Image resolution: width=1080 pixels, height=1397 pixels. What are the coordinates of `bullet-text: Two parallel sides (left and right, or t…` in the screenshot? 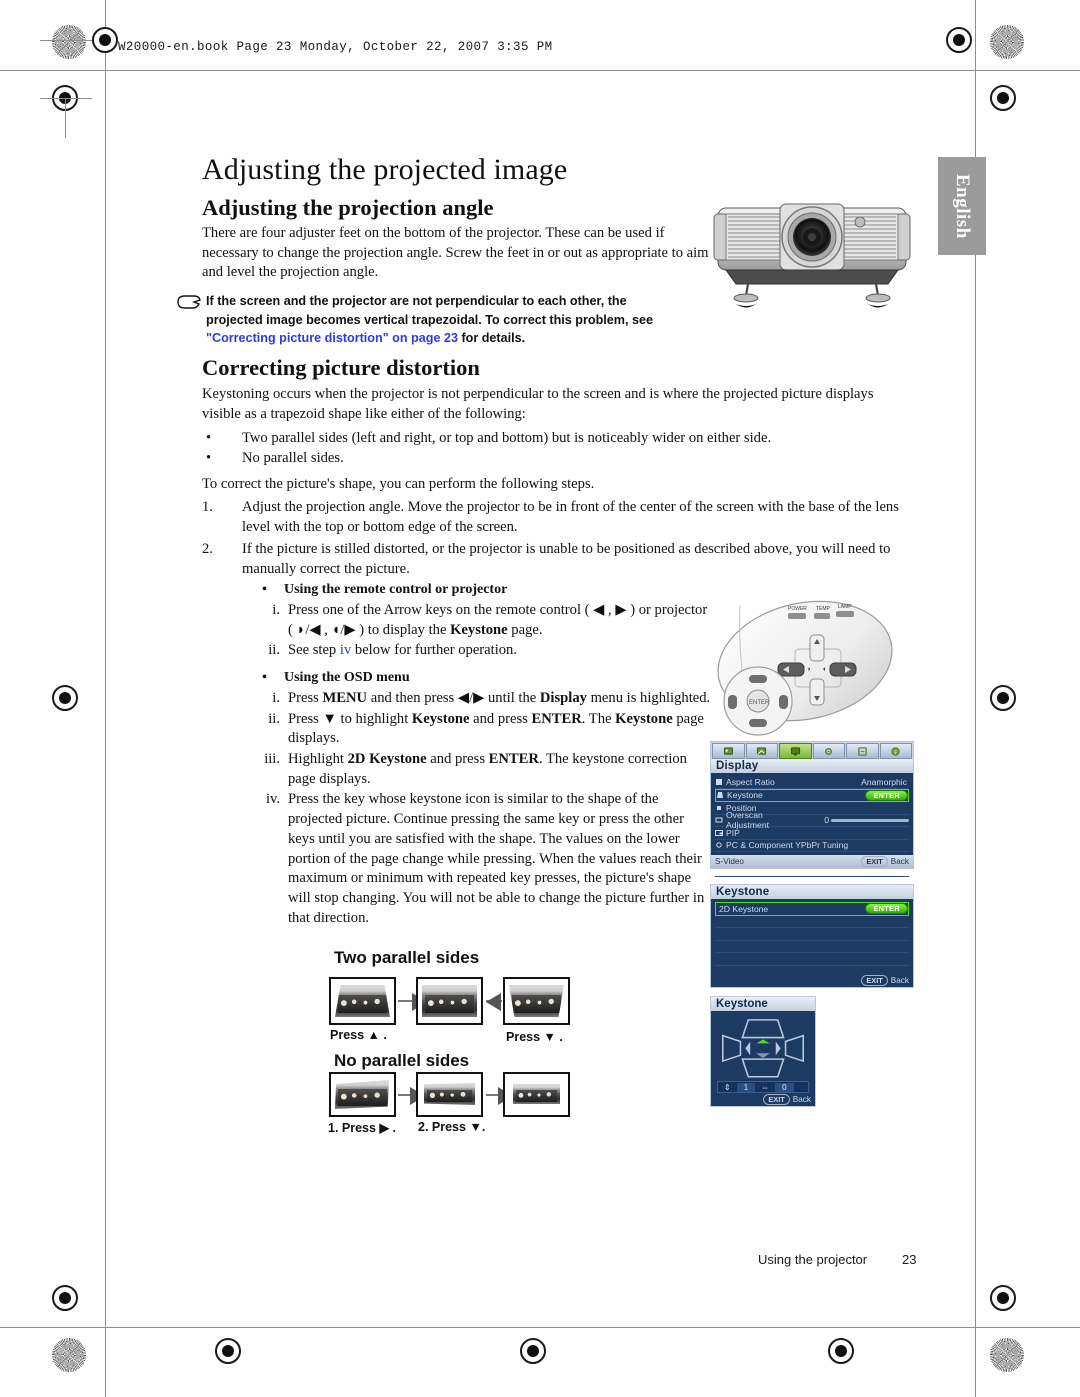 It's located at (507, 438).